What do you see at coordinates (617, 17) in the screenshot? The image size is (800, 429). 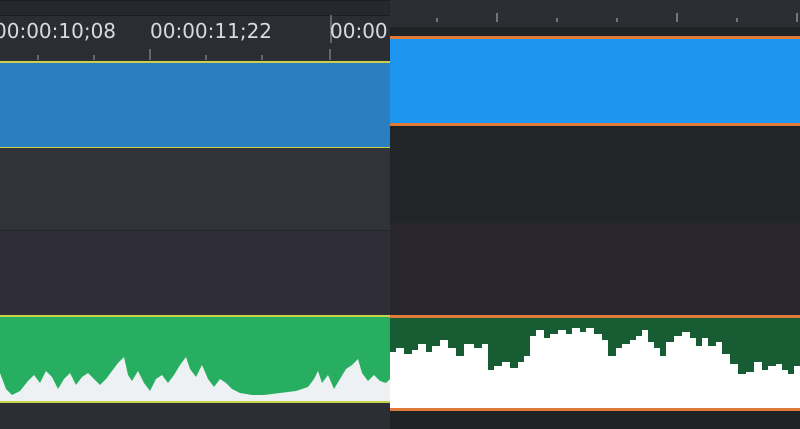 I see `ruler-ticks` at bounding box center [617, 17].